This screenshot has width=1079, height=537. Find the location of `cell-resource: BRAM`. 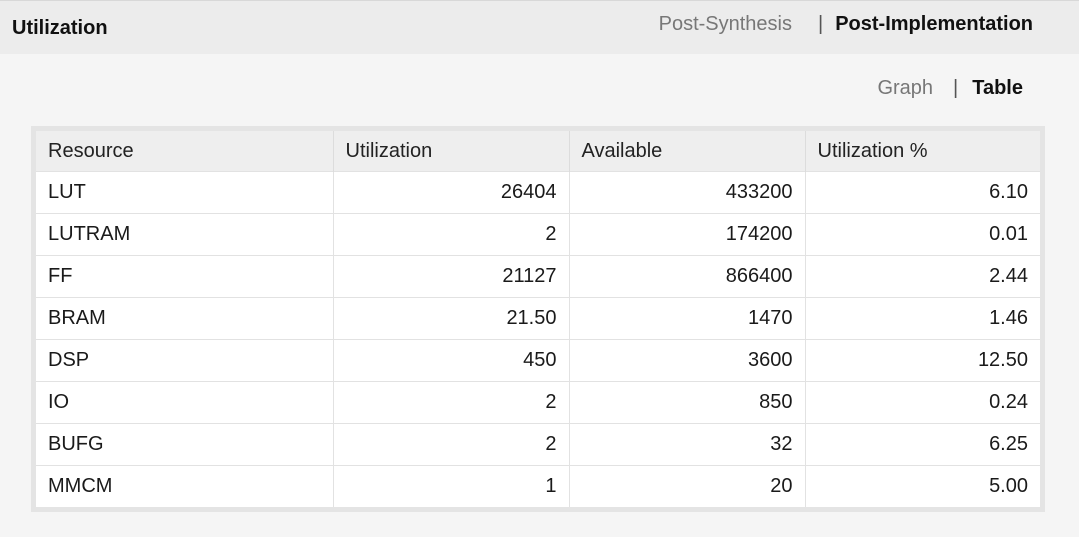

cell-resource: BRAM is located at coordinates (185, 318).